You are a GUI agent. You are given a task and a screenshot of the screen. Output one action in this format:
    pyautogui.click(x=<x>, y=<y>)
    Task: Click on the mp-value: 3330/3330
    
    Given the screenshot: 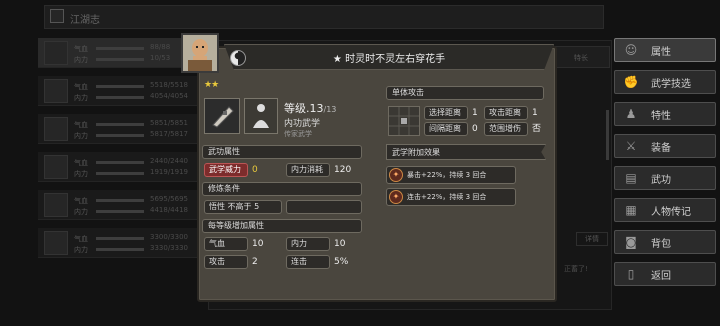 What is the action you would take?
    pyautogui.click(x=169, y=248)
    